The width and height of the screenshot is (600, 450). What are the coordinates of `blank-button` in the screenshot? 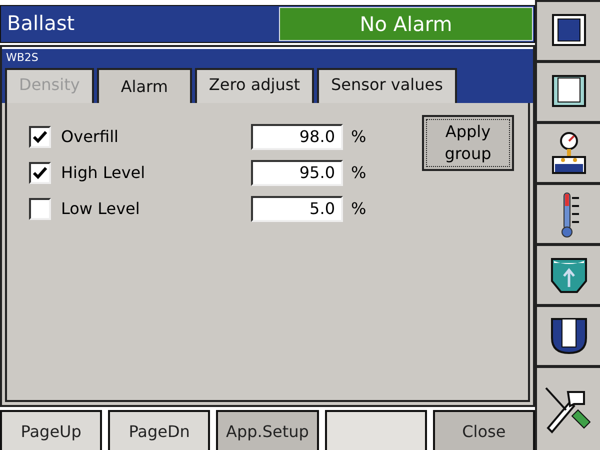 It's located at (375, 430).